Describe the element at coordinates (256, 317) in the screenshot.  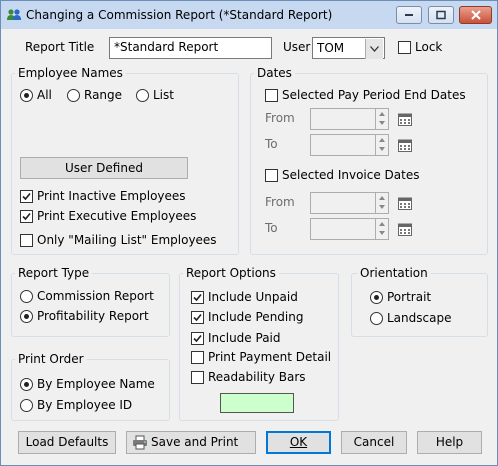
I see `include-pending-label: Include Pending` at that location.